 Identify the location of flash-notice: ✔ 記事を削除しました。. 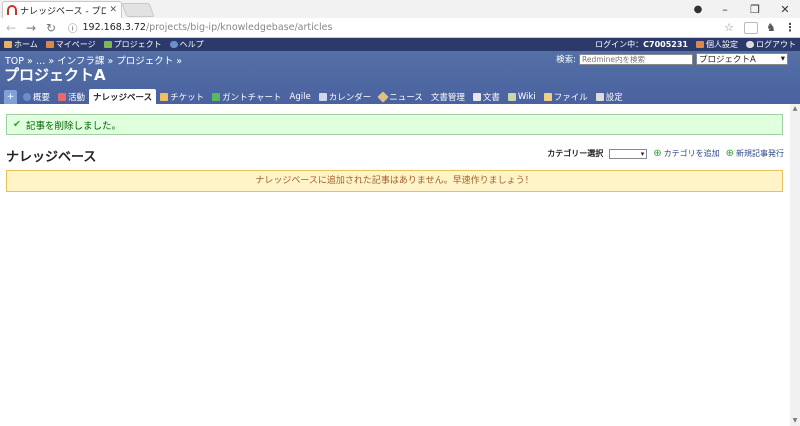
(394, 124).